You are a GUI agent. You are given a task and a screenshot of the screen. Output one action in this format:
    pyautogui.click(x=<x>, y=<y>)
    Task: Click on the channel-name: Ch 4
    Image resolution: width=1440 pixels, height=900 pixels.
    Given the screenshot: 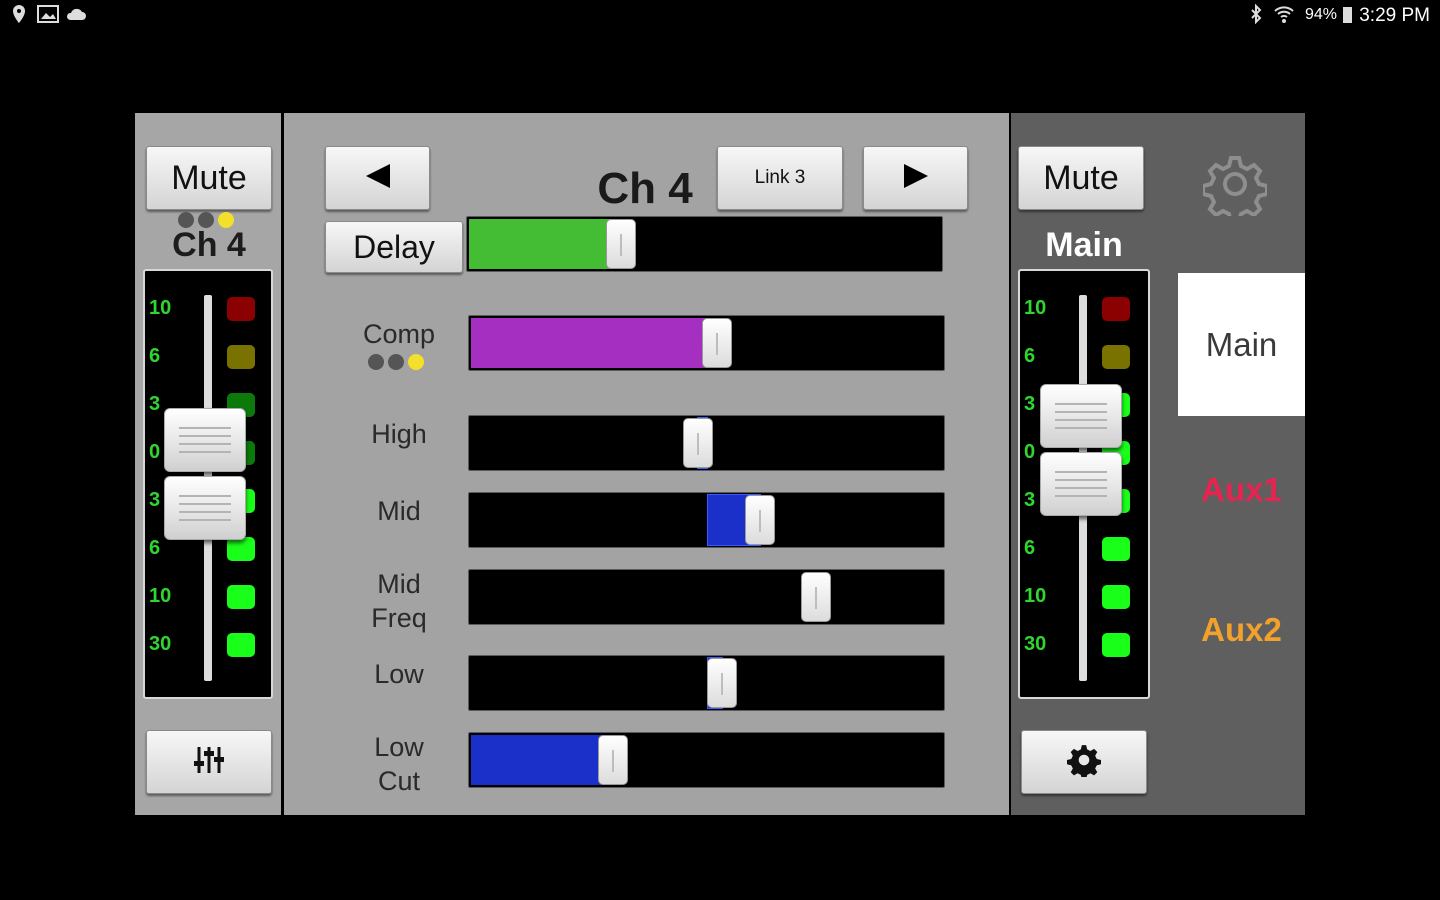 What is the action you would take?
    pyautogui.click(x=209, y=245)
    